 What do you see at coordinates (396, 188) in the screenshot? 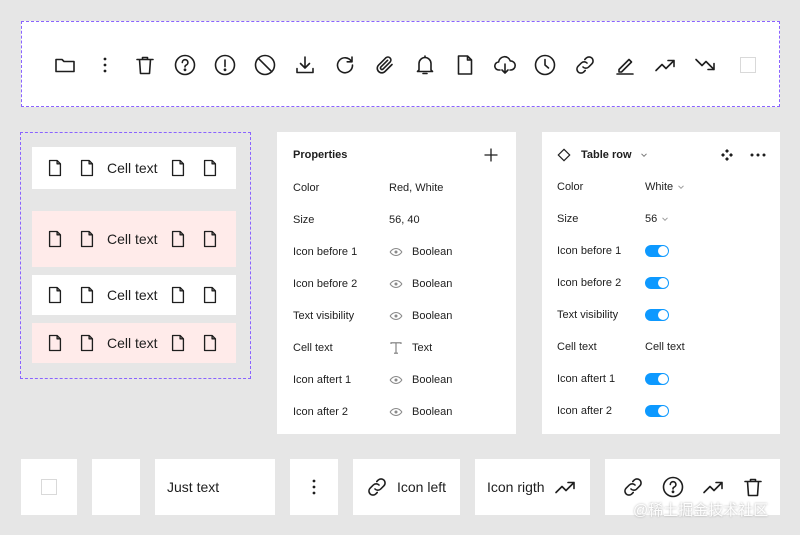
I see `property-row: Color Red, White` at bounding box center [396, 188].